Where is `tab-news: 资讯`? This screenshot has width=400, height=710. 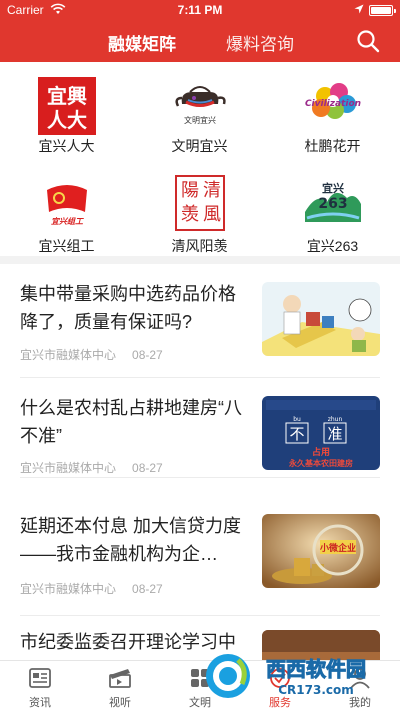
tab-news: 资讯 is located at coordinates (40, 685).